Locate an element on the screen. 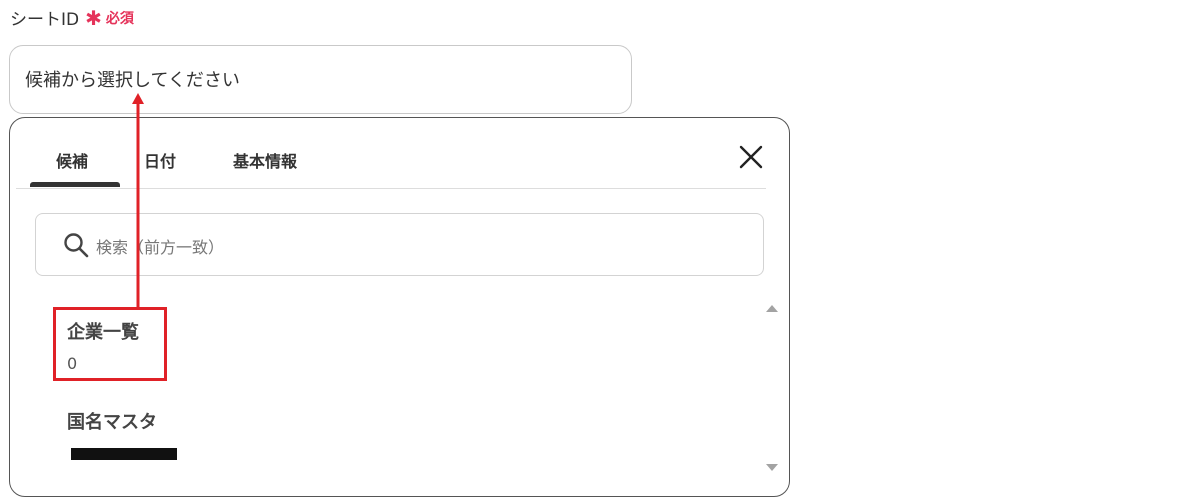  tab-date: 日付 is located at coordinates (160, 160).